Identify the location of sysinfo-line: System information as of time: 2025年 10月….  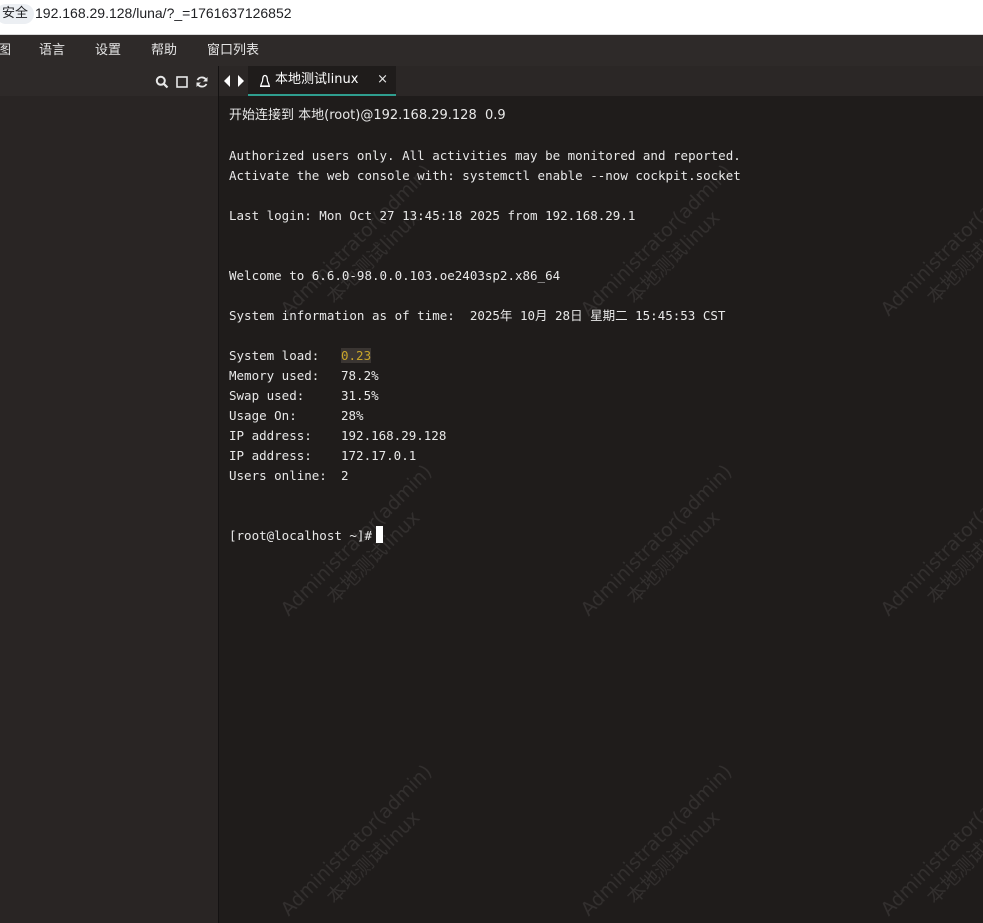
(477, 315).